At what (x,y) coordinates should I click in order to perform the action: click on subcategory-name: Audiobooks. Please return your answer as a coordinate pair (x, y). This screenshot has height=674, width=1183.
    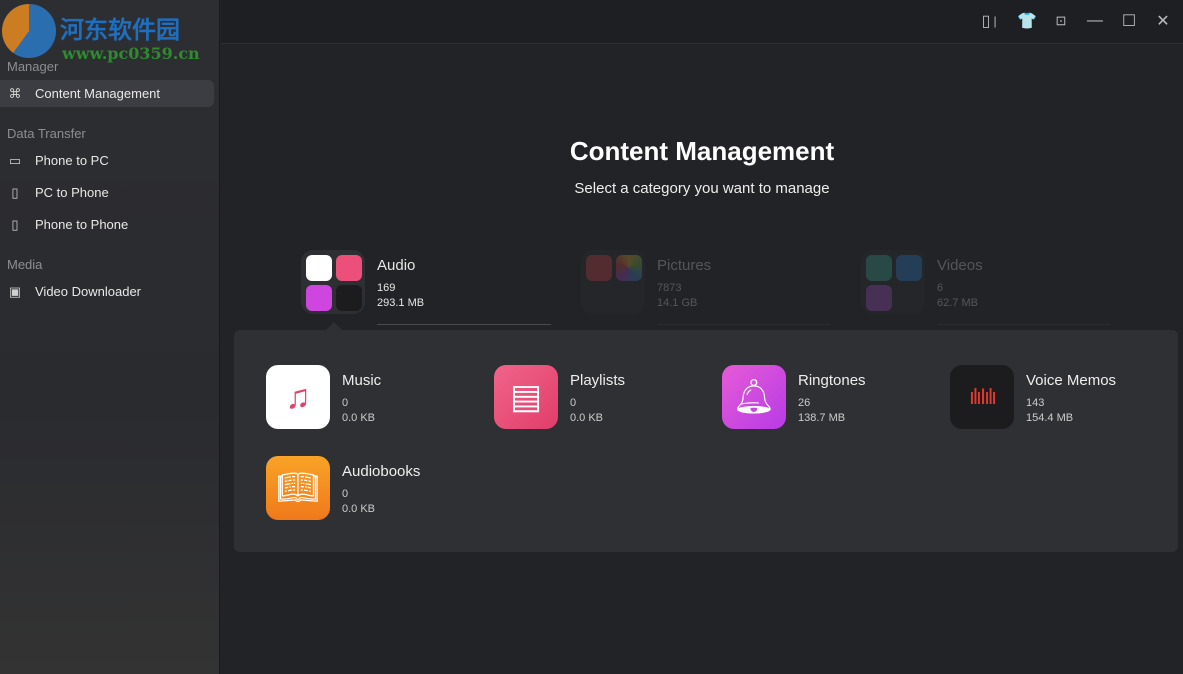
    Looking at the image, I should click on (381, 471).